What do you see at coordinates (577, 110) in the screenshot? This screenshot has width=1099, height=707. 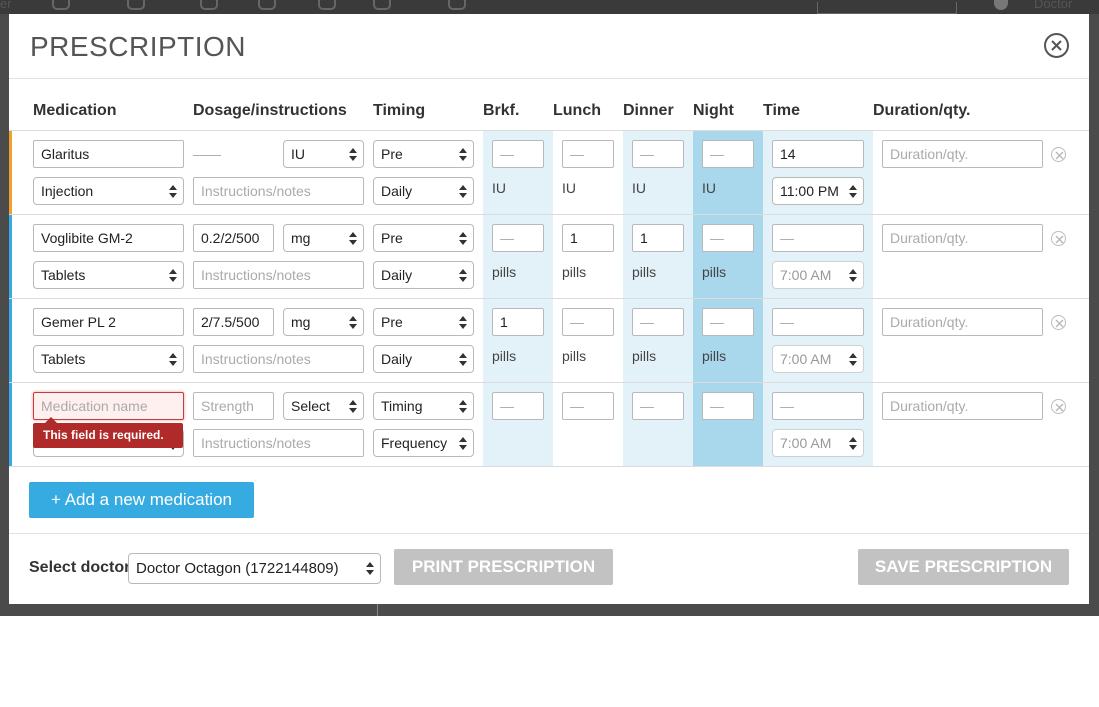 I see `column-header-lunch: Lunch` at bounding box center [577, 110].